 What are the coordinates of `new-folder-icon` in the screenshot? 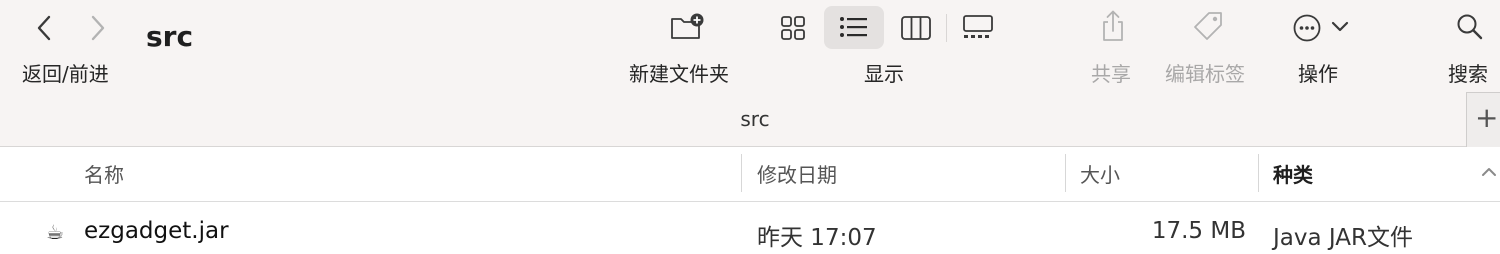 It's located at (687, 27).